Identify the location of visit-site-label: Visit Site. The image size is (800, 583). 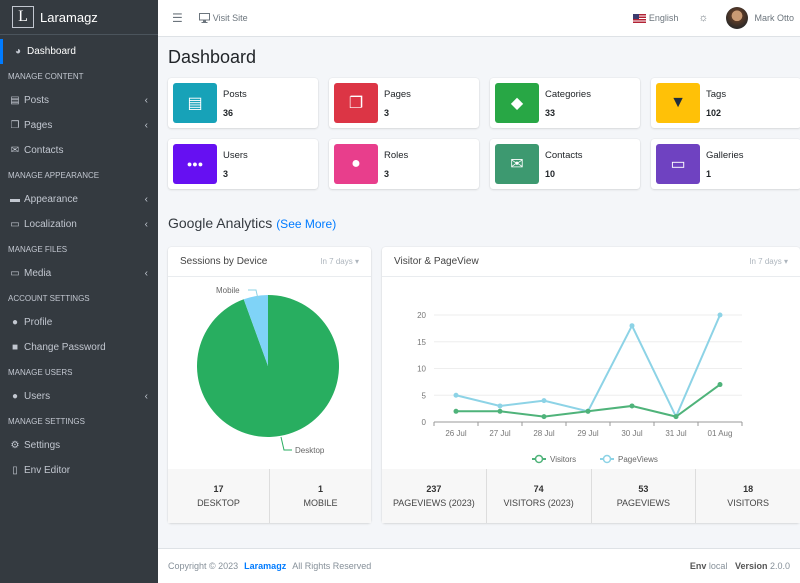
(230, 18).